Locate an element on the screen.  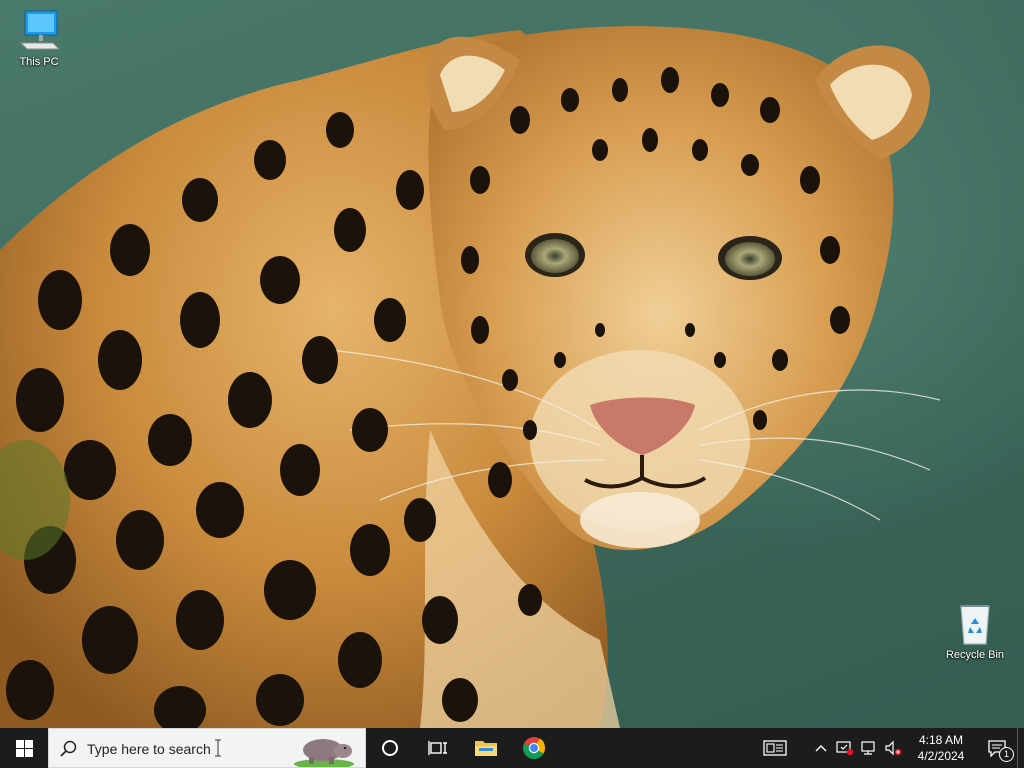
chevron-up-icon is located at coordinates (821, 748).